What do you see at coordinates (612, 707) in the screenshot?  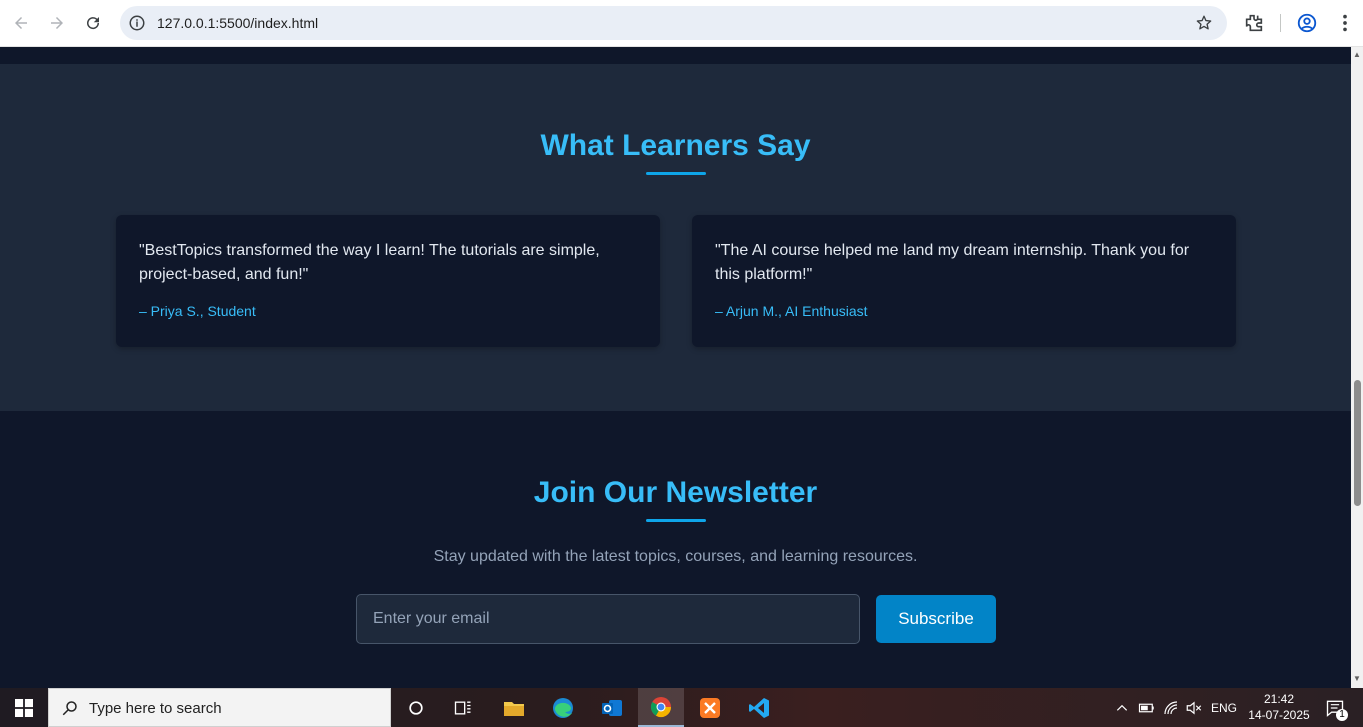 I see `outlook-icon` at bounding box center [612, 707].